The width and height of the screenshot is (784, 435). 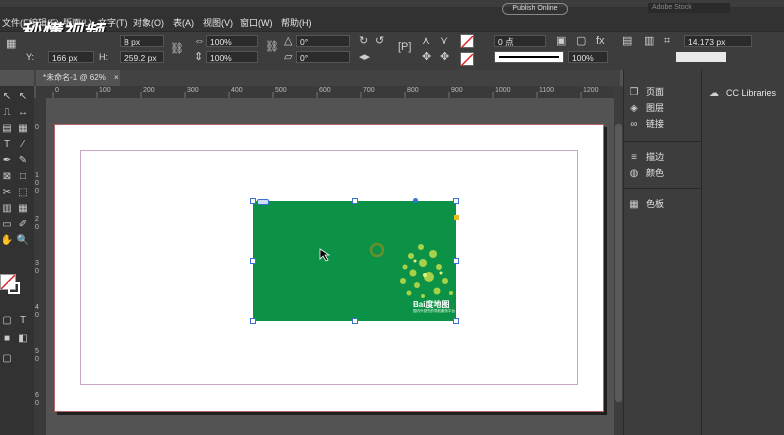 What do you see at coordinates (23, 113) in the screenshot?
I see `gap-tool-icon: ↔` at bounding box center [23, 113].